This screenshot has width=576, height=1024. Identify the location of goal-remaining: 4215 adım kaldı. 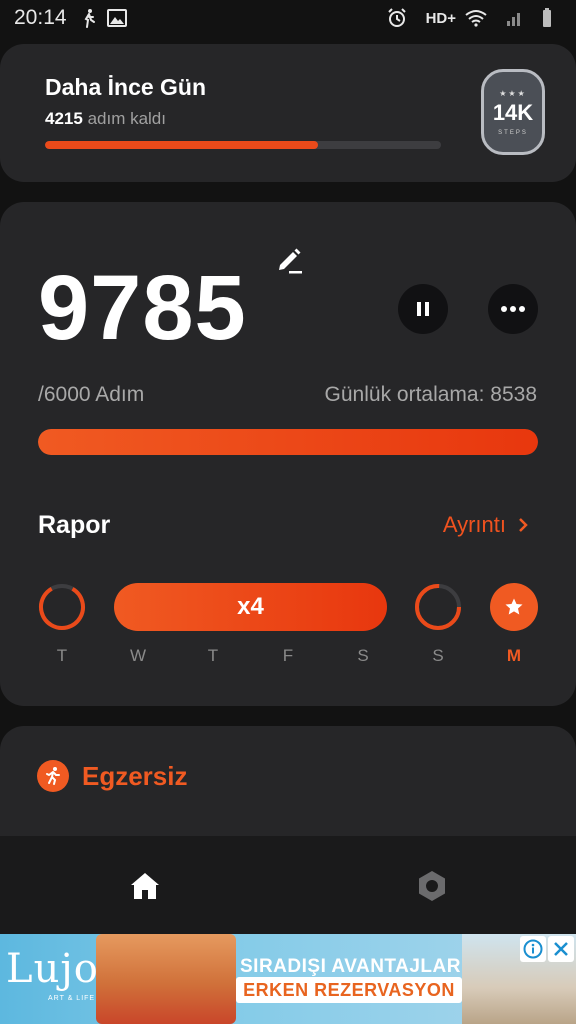
(105, 119).